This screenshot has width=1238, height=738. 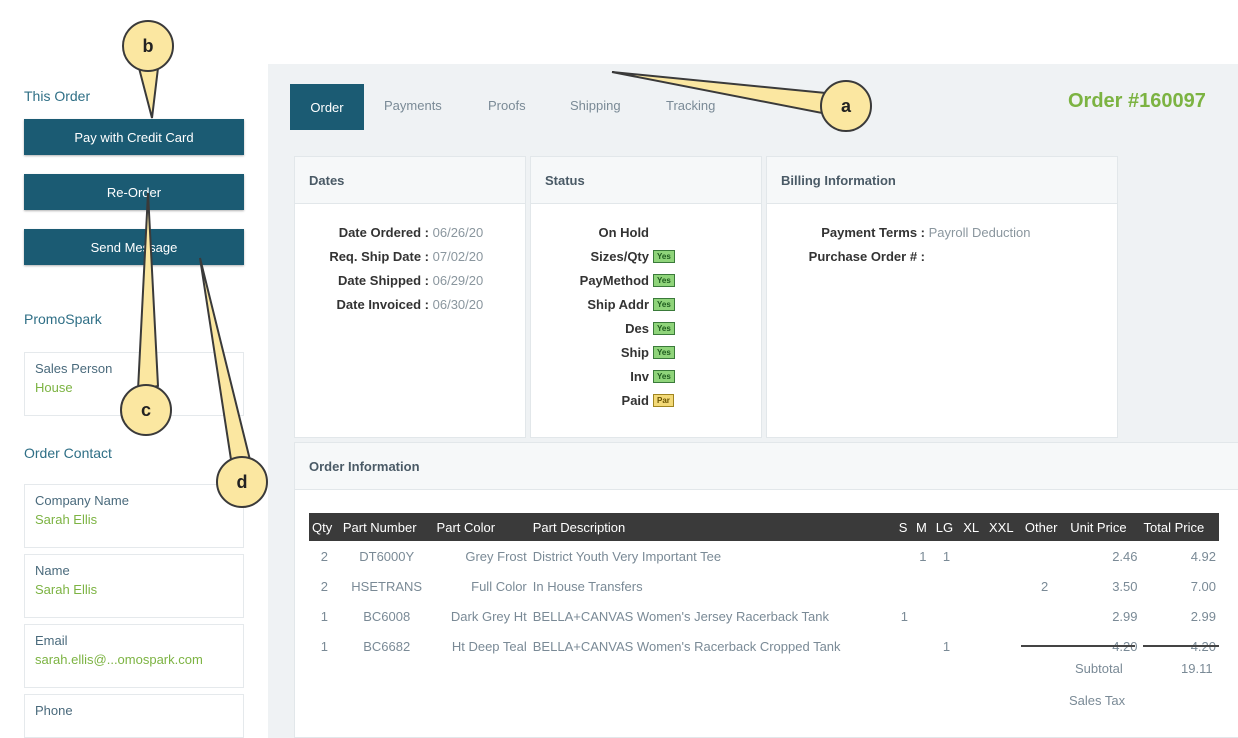 What do you see at coordinates (923, 556) in the screenshot?
I see `cell-m: 1` at bounding box center [923, 556].